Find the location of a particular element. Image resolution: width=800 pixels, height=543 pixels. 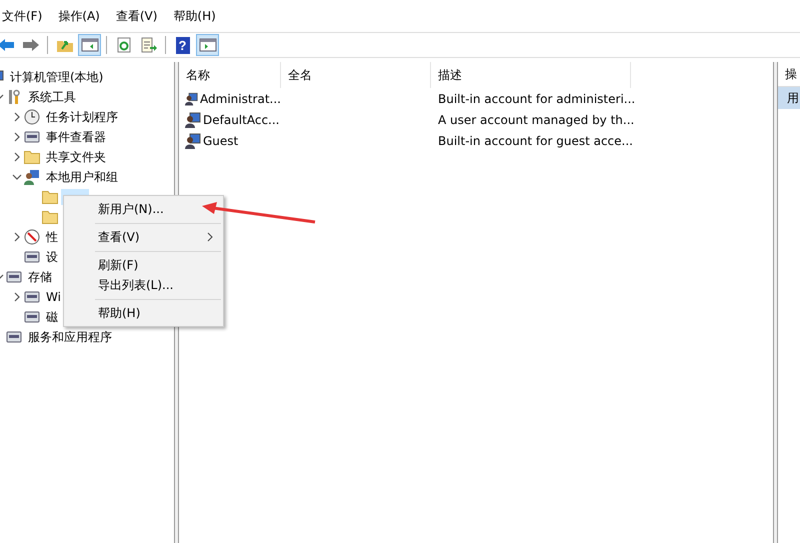

column-header: 全名 is located at coordinates (356, 75).